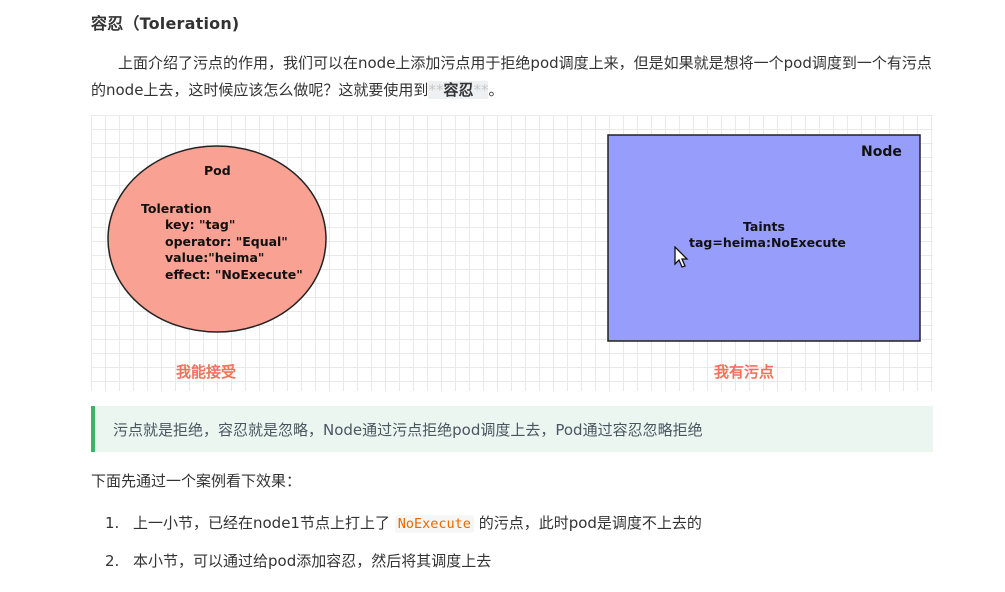 The height and width of the screenshot is (592, 1005). Describe the element at coordinates (767, 242) in the screenshot. I see `node-taint-line: tag=heima:NoExecute` at that location.